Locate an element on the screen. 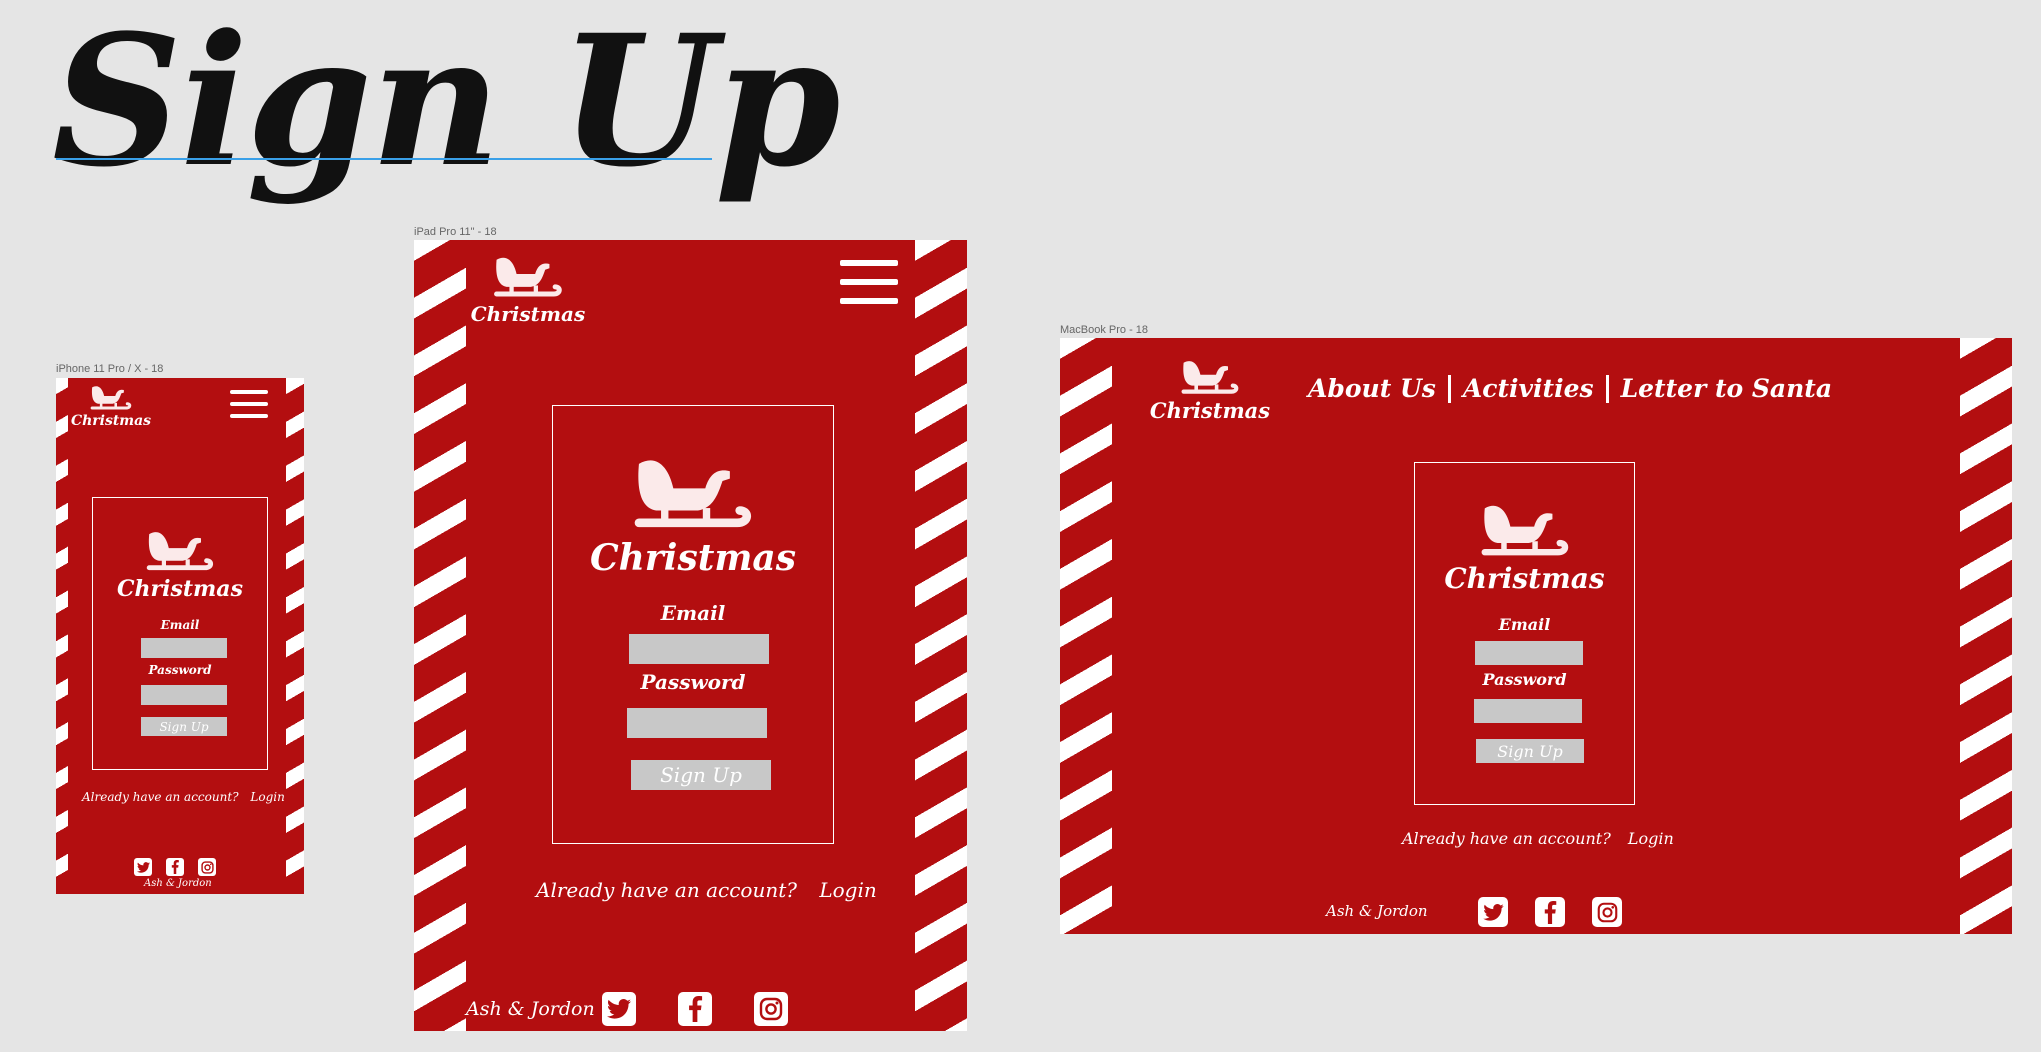 The width and height of the screenshot is (2041, 1052). main-nav: About Us Activities Letter to Santa is located at coordinates (1570, 388).